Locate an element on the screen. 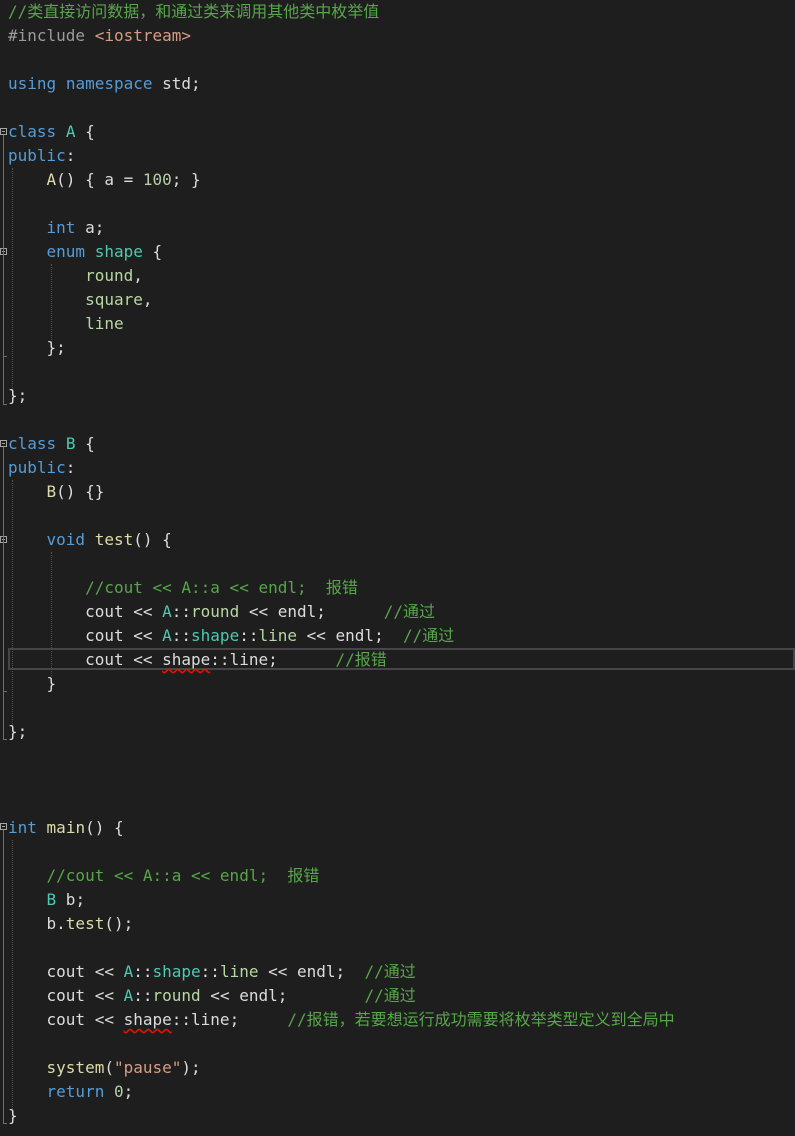 This screenshot has height=1136, width=795. code-line: line is located at coordinates (66, 324).